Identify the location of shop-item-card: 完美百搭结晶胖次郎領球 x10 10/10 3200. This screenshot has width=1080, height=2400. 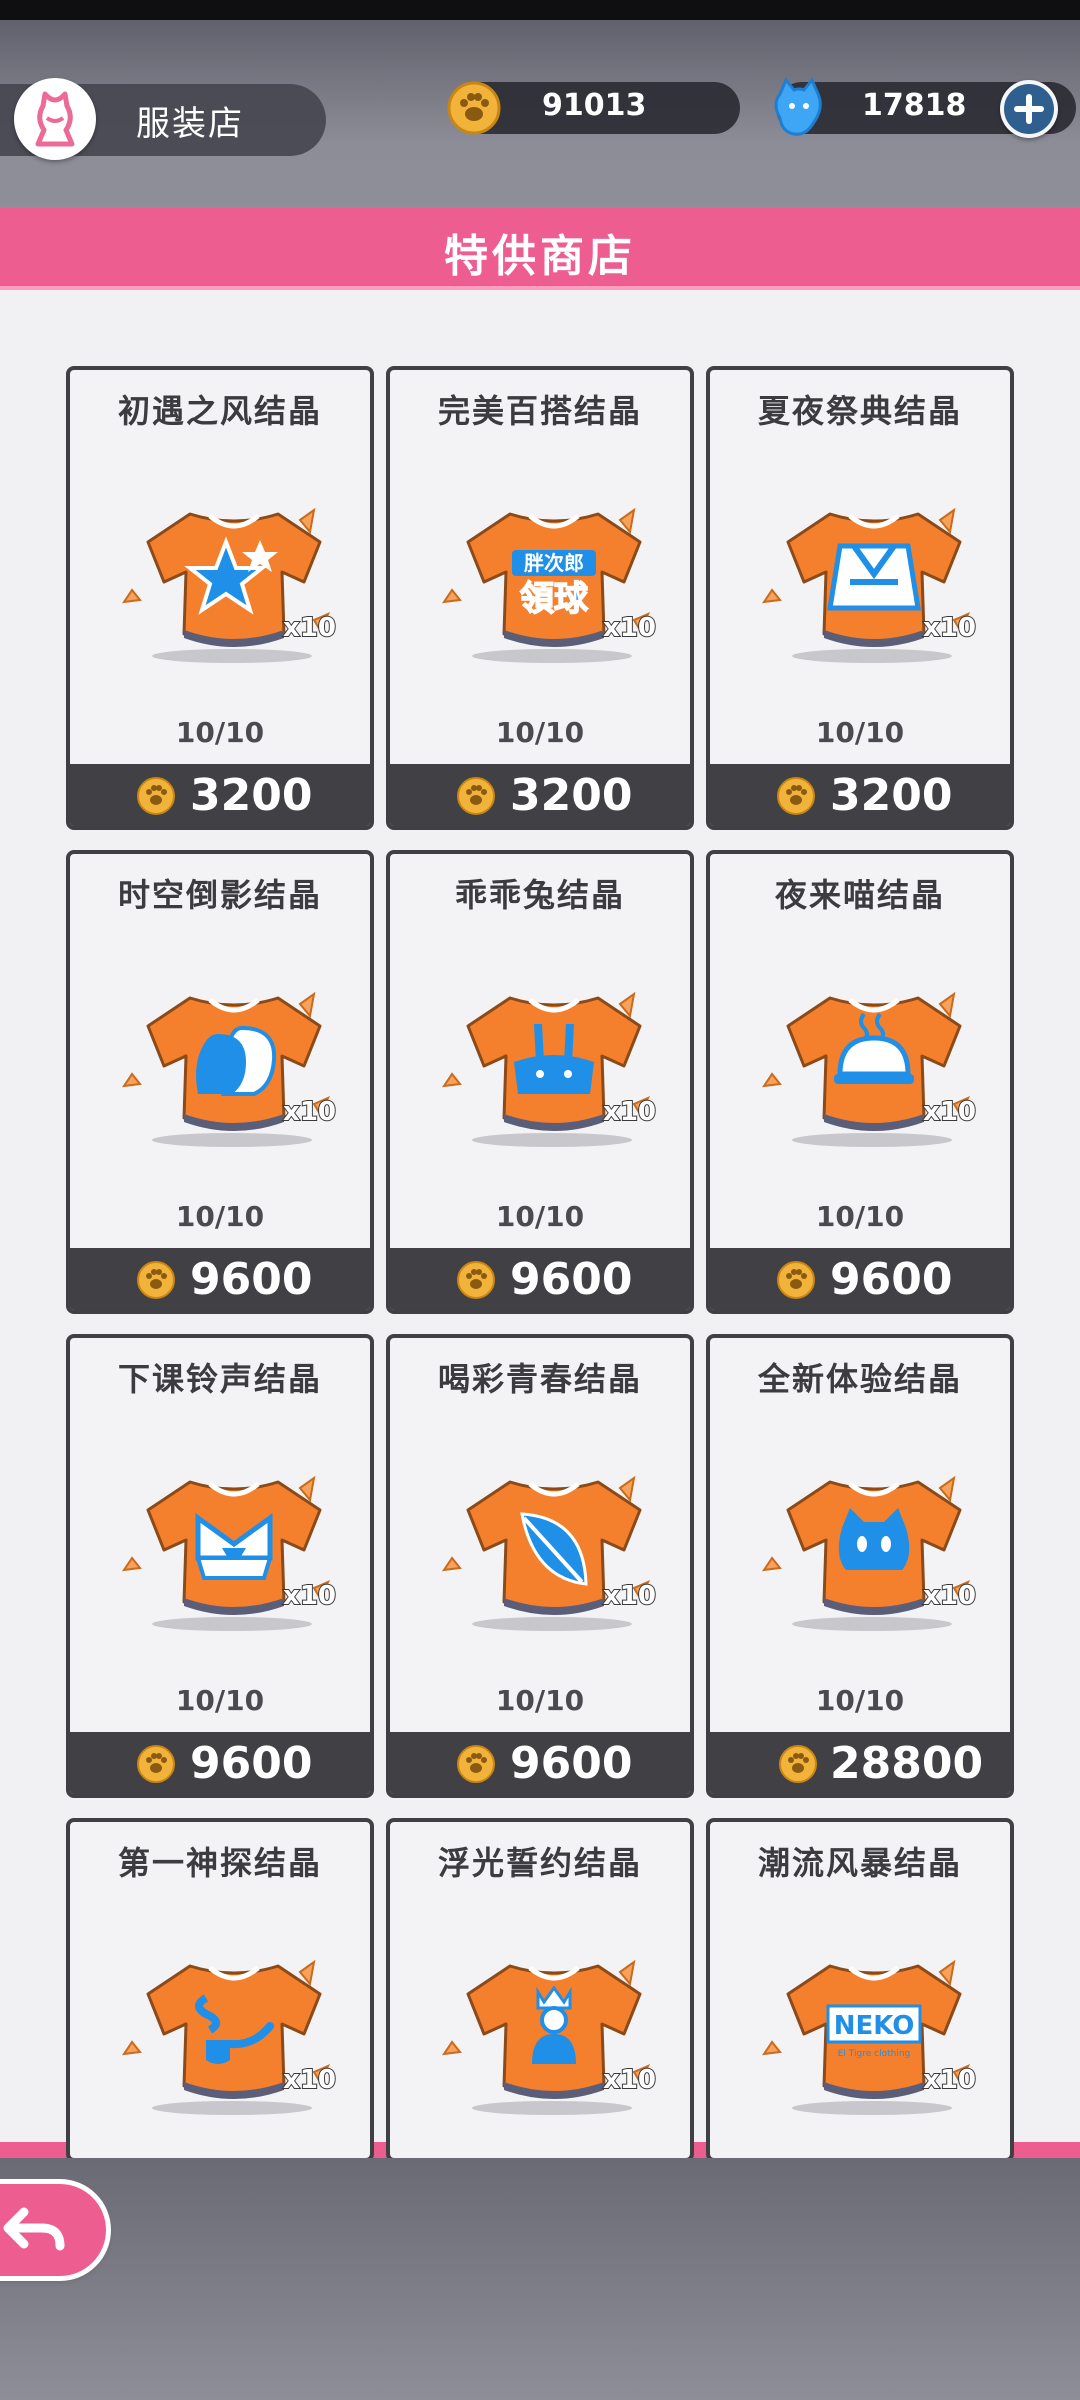
(540, 598).